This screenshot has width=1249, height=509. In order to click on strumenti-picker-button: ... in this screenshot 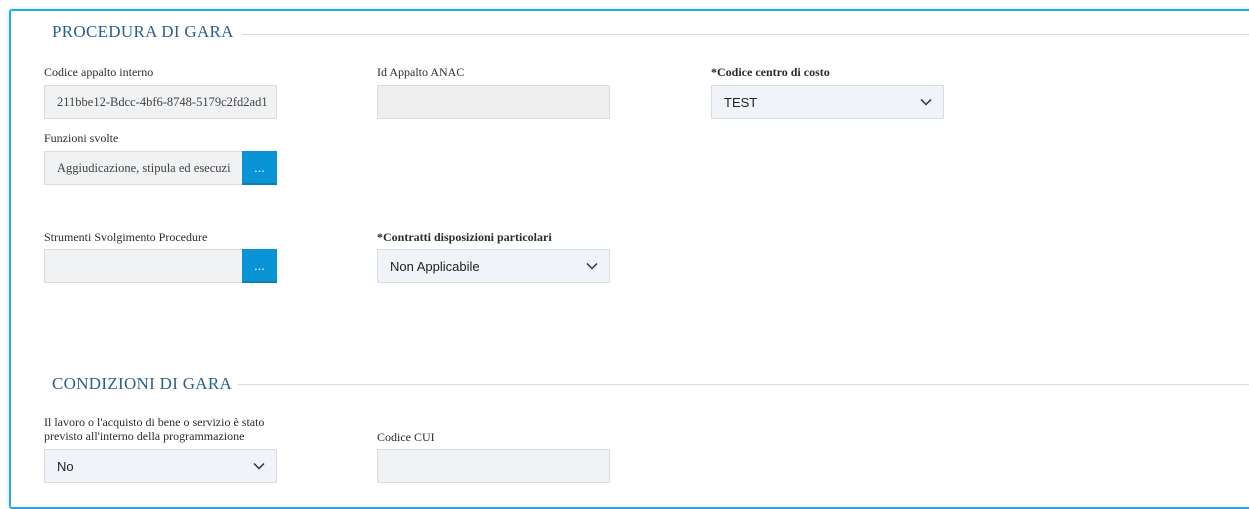, I will do `click(259, 266)`.